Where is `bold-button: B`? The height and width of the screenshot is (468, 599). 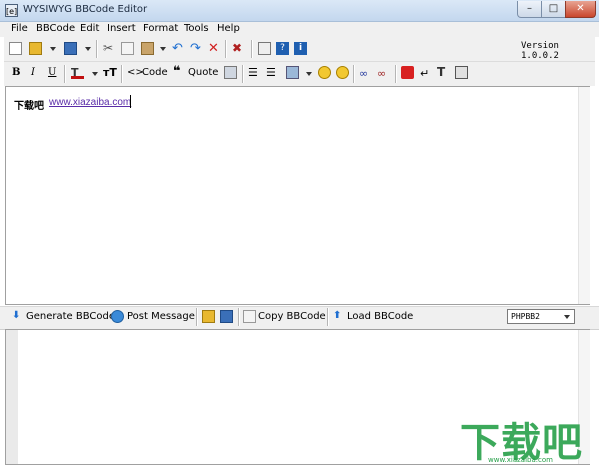 bold-button: B is located at coordinates (16, 72).